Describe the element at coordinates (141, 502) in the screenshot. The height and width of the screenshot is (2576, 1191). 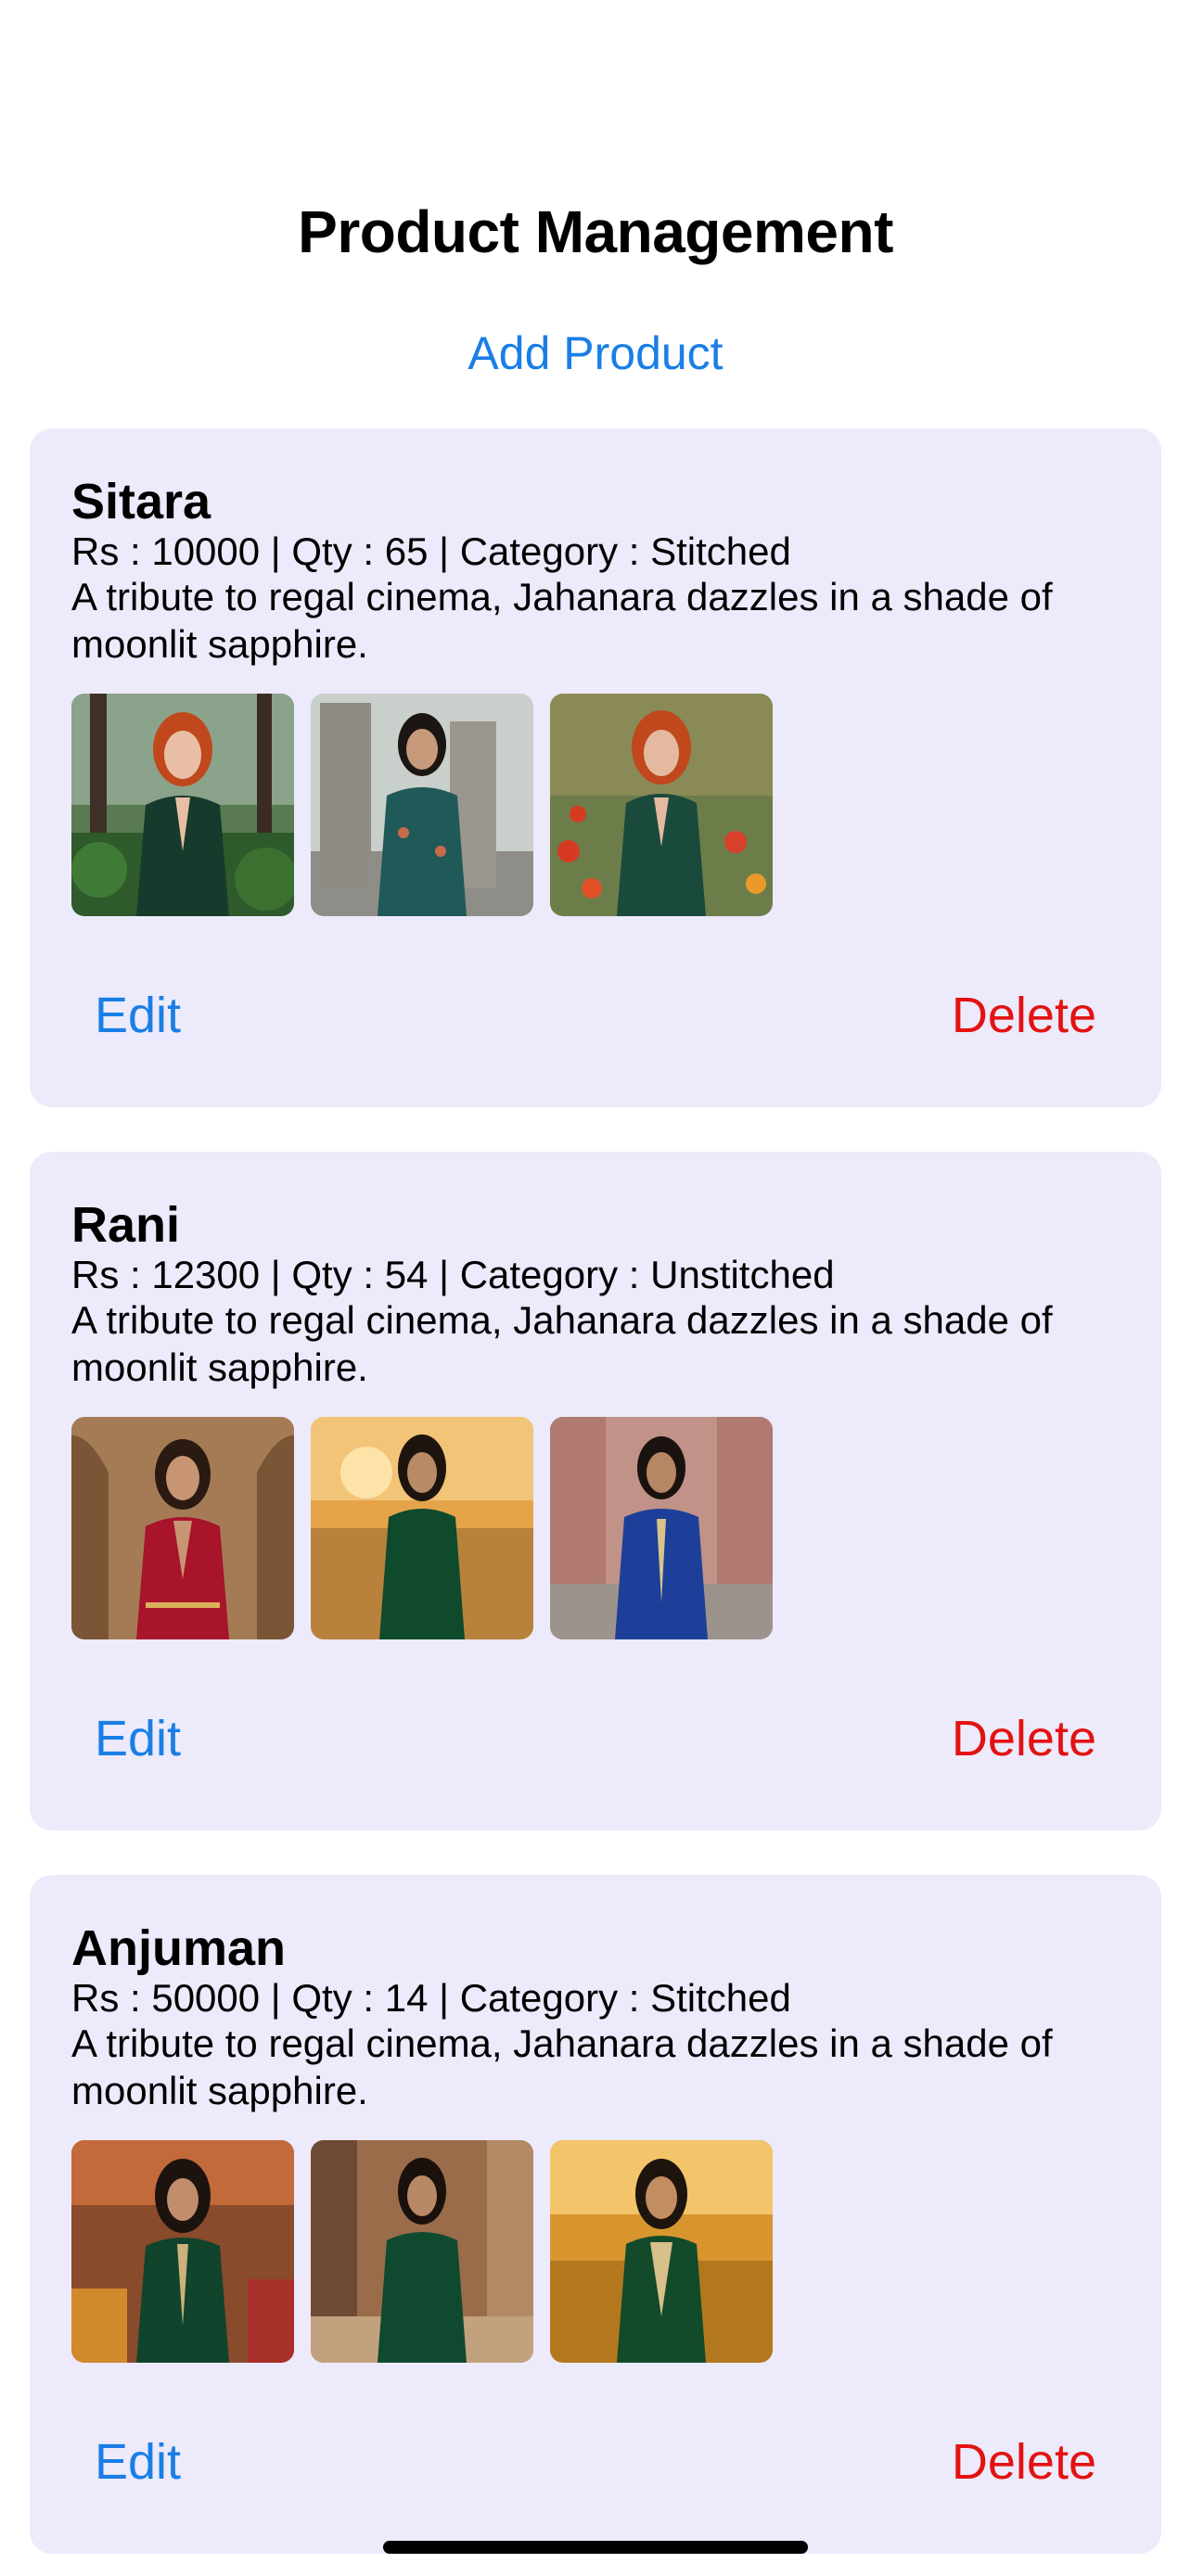
I see `product-name: Sitara` at that location.